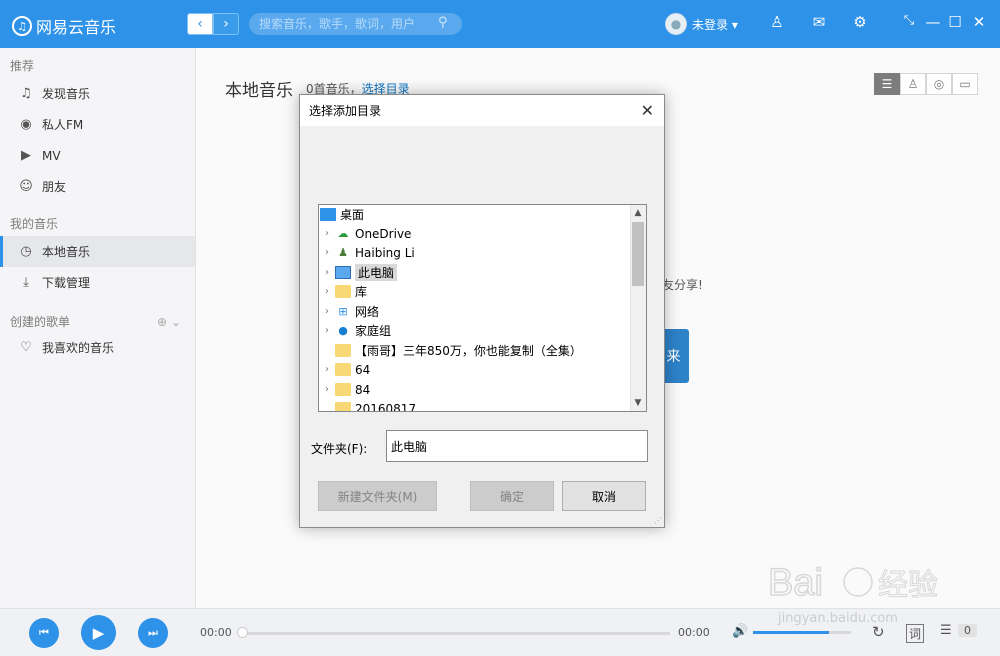 This screenshot has width=1000, height=656. What do you see at coordinates (97, 251) in the screenshot?
I see `sidebar-item-local-music: ◷ 本地音乐` at bounding box center [97, 251].